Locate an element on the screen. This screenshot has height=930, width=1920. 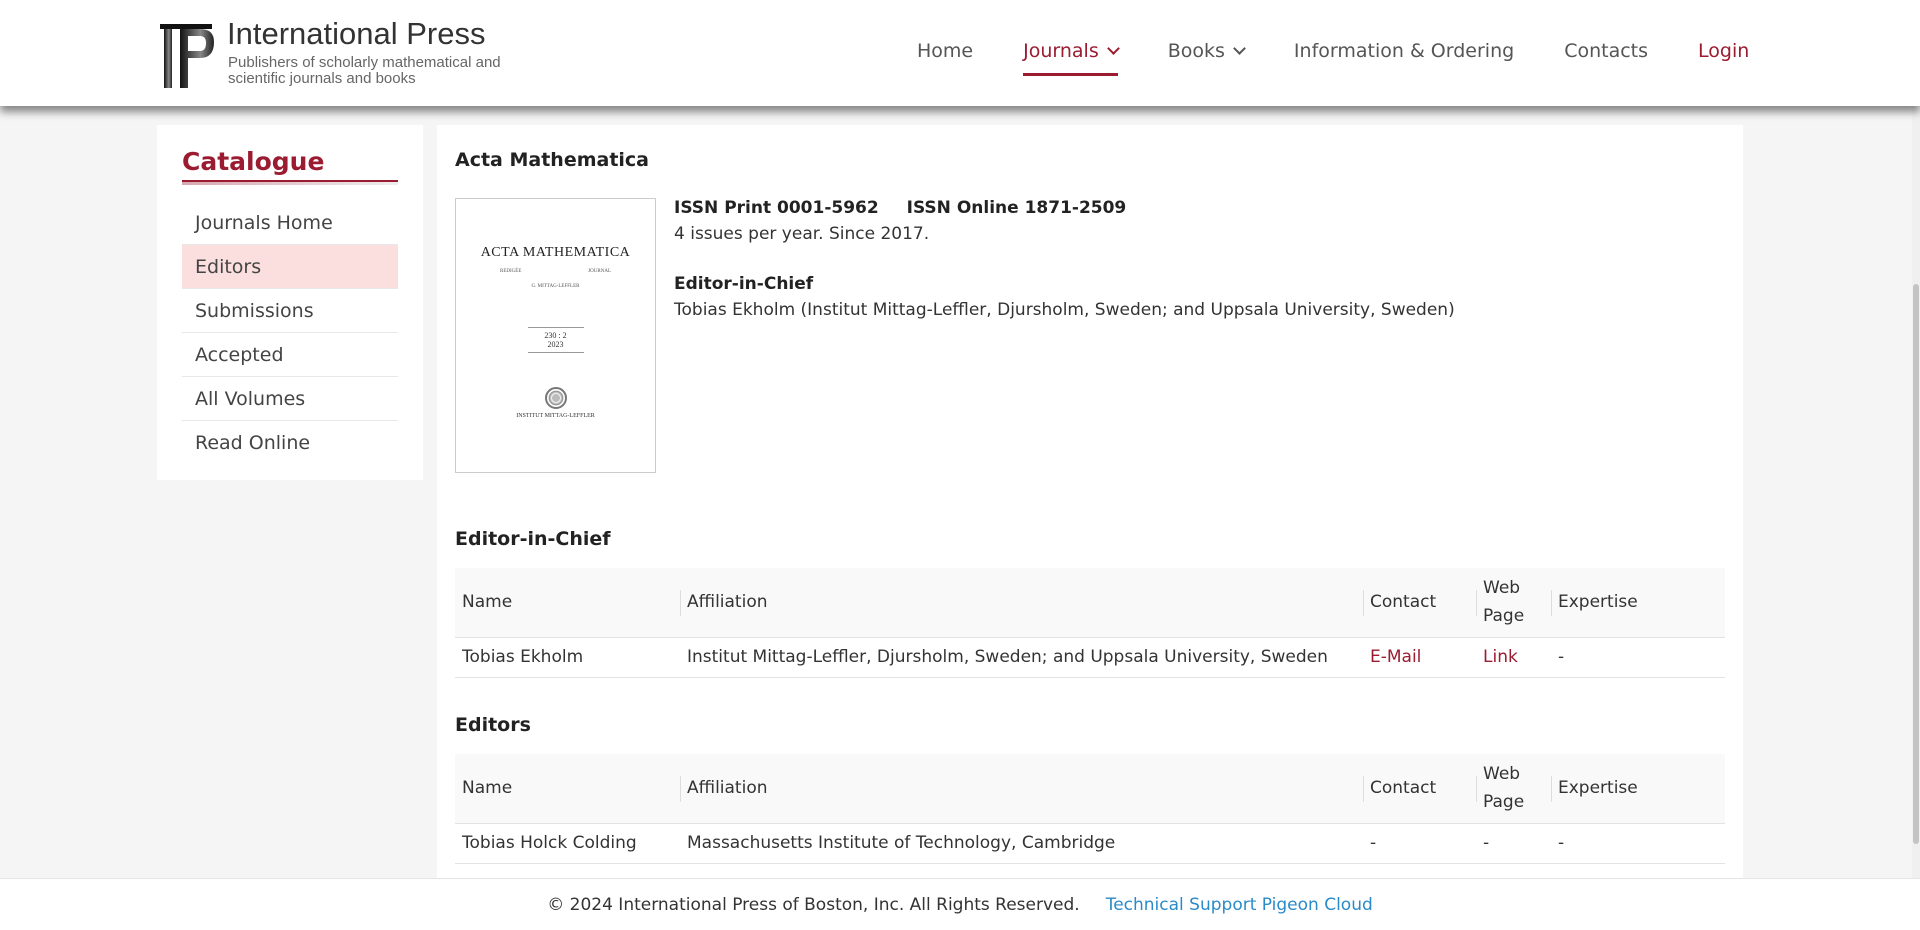
catalogue-title: Catalogue is located at coordinates (253, 161).